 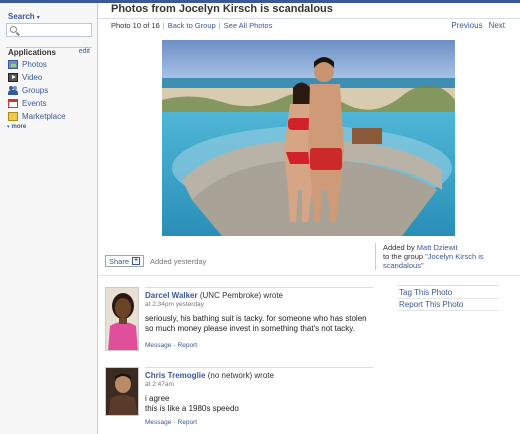 I want to click on sidebar-item-groups: Groups, so click(x=37, y=90).